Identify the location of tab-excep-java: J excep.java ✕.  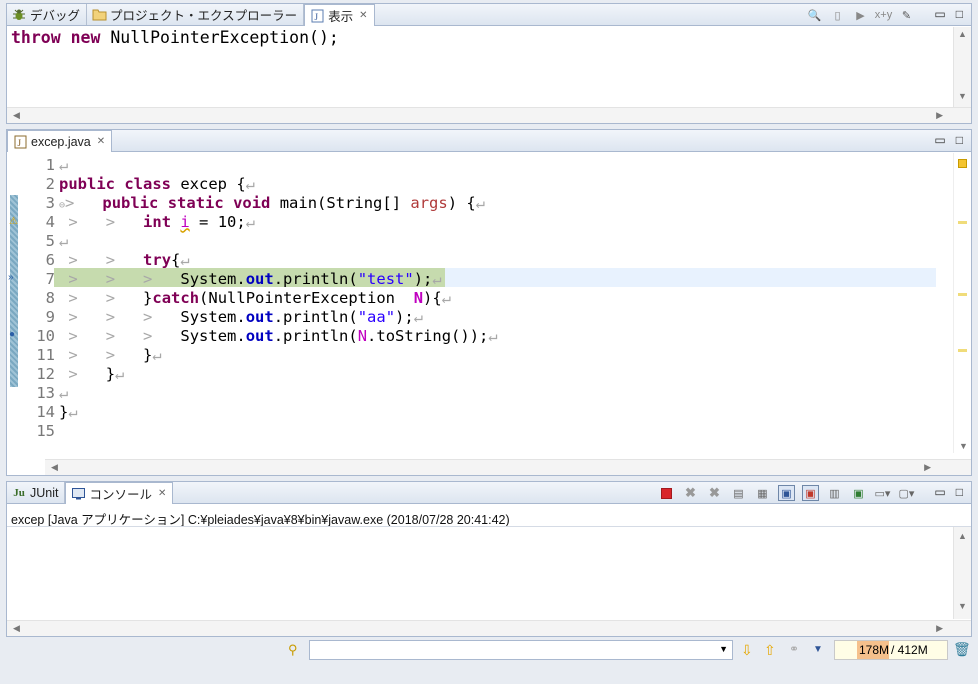
(60, 141).